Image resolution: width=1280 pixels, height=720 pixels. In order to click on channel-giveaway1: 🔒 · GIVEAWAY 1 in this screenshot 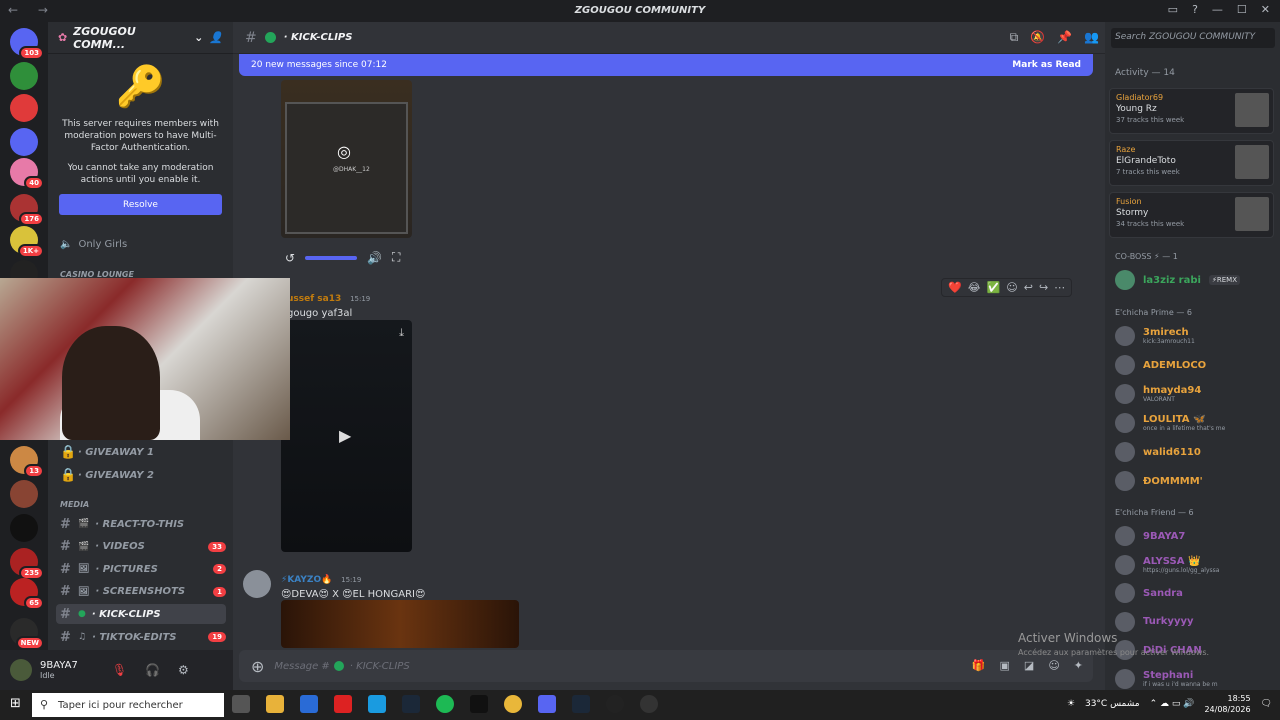, I will do `click(141, 452)`.